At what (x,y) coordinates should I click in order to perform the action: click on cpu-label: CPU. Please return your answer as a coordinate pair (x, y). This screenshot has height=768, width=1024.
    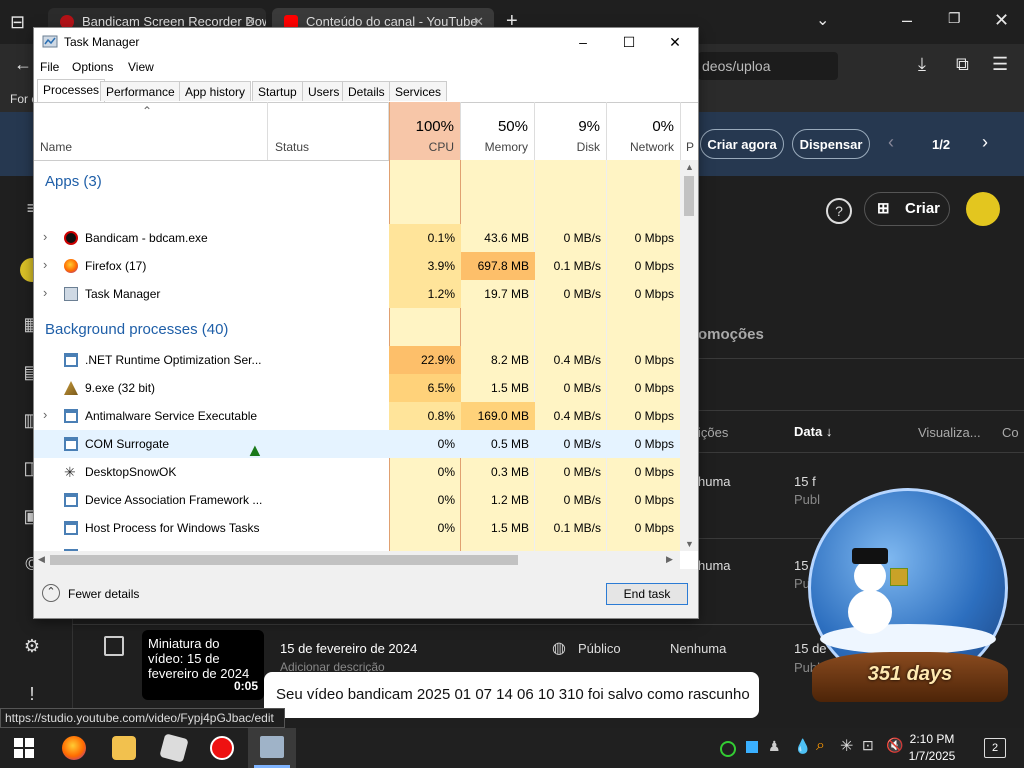
    Looking at the image, I should click on (441, 147).